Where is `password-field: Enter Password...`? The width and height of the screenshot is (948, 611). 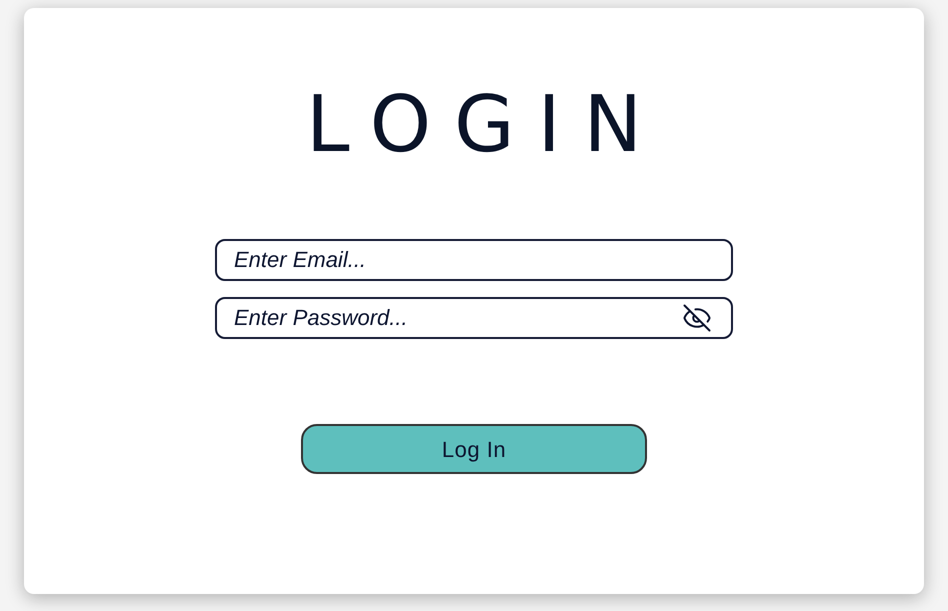
password-field: Enter Password... is located at coordinates (474, 318).